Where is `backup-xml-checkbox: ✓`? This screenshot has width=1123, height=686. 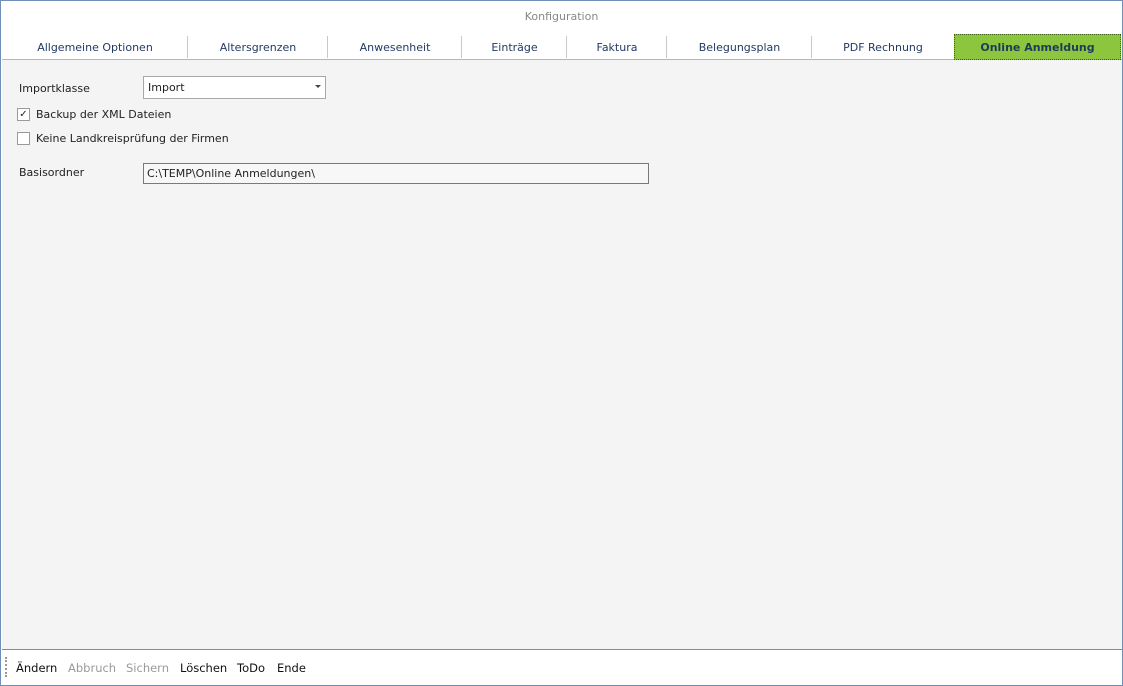
backup-xml-checkbox: ✓ is located at coordinates (23, 114).